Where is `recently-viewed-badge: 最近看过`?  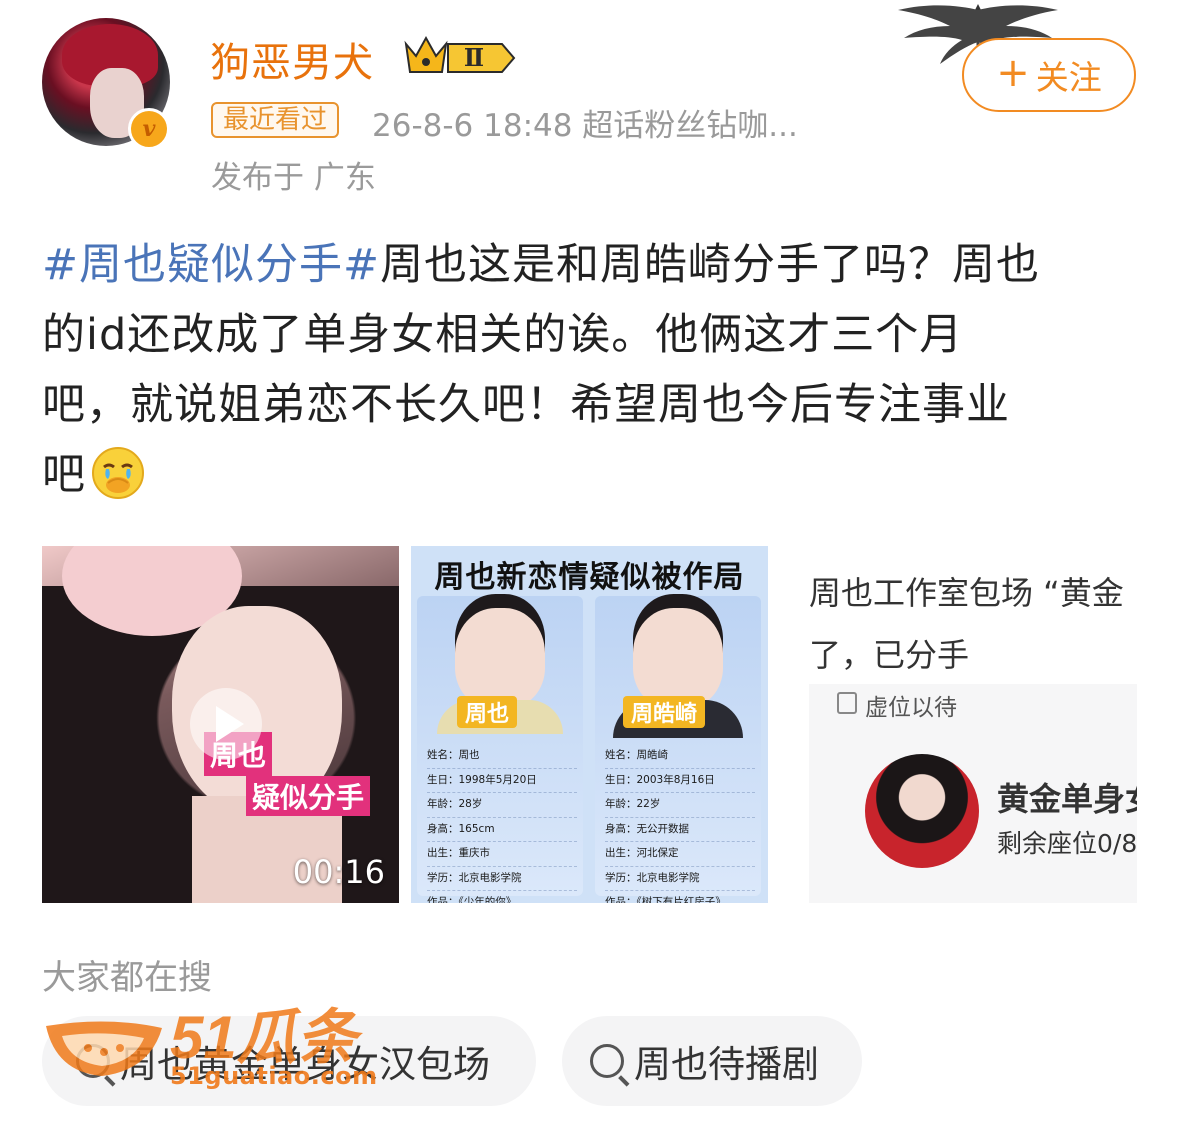 recently-viewed-badge: 最近看过 is located at coordinates (275, 120).